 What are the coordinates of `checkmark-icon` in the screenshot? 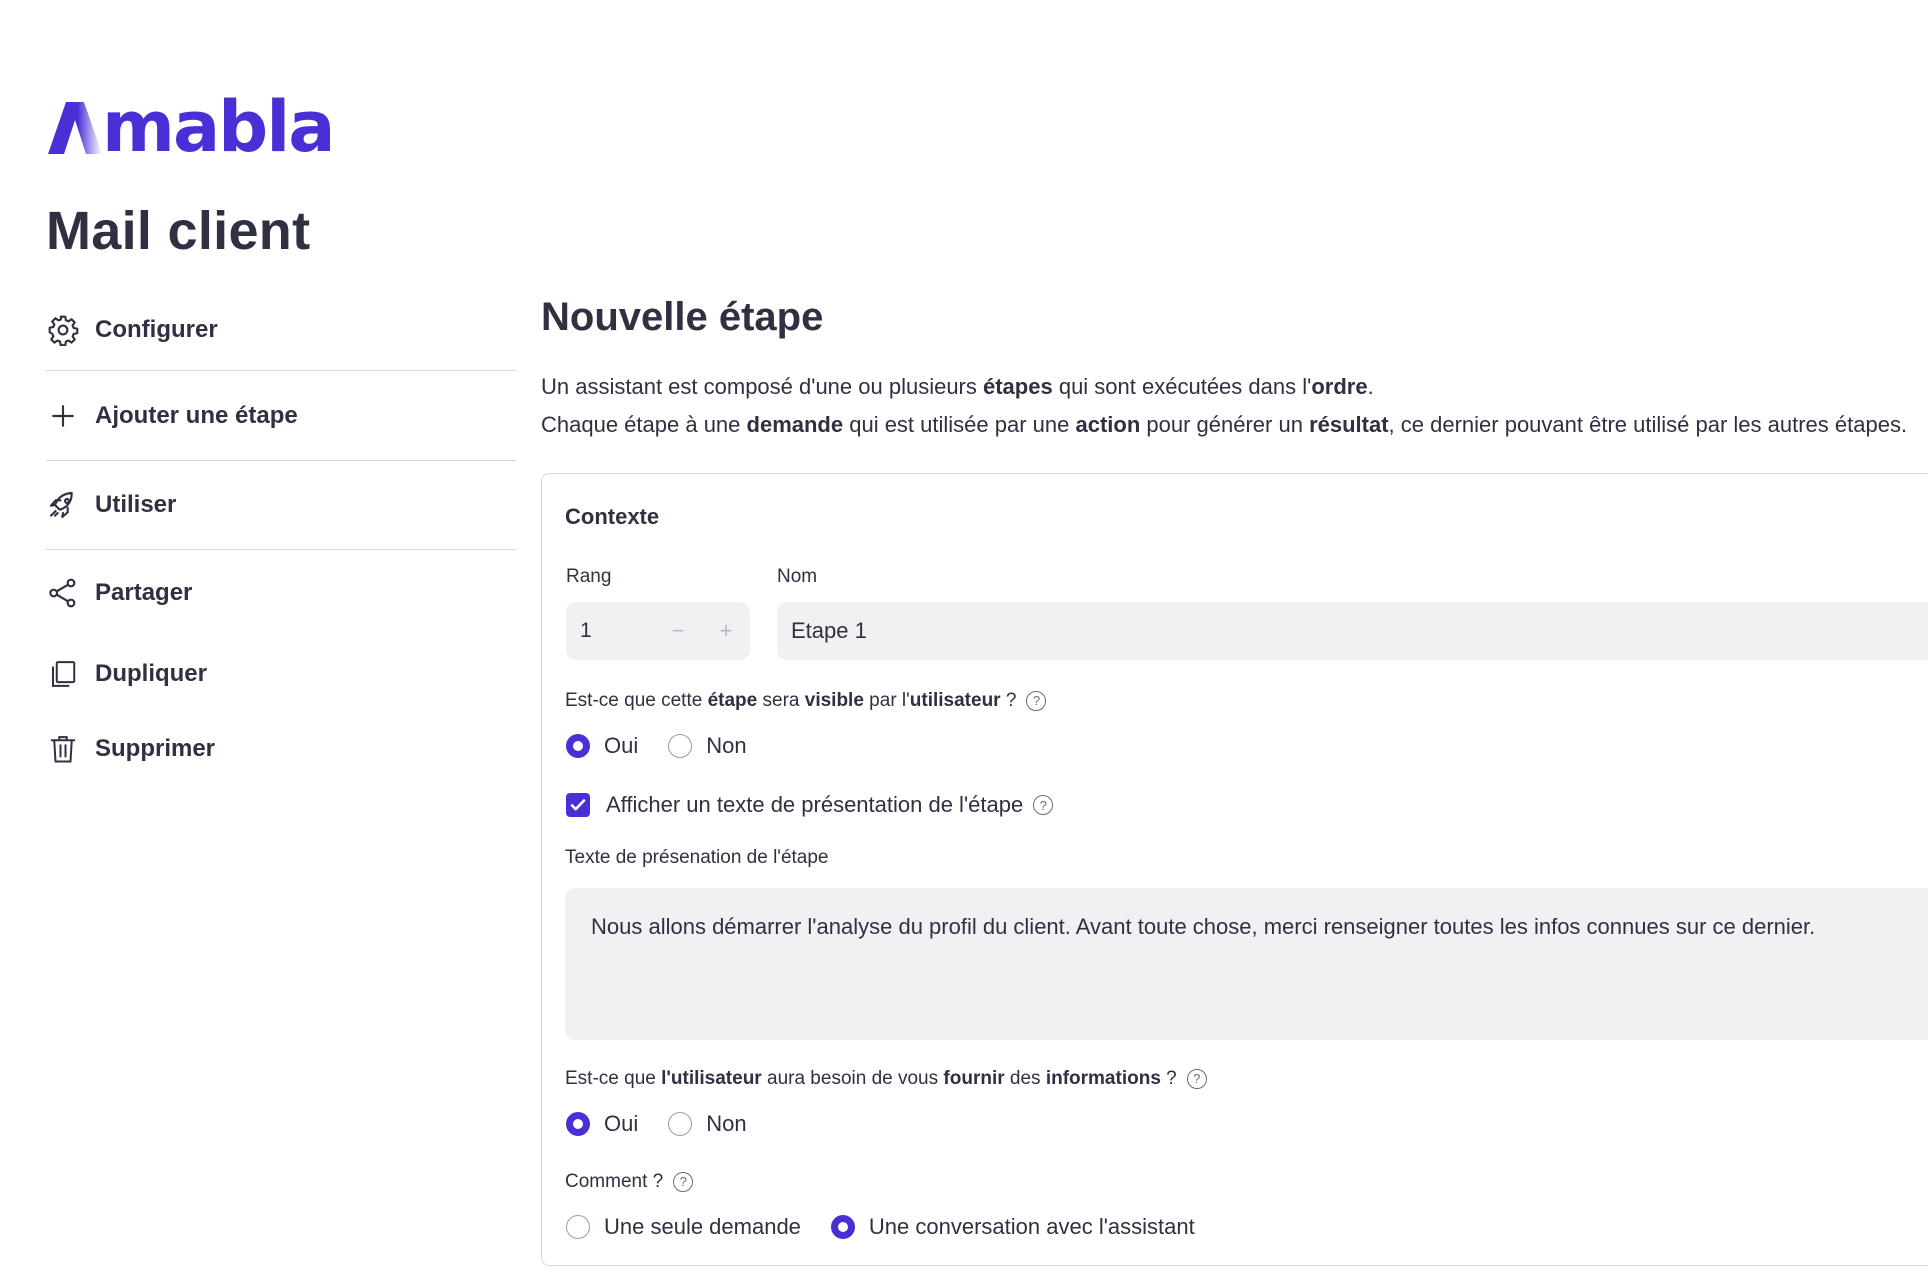 It's located at (578, 805).